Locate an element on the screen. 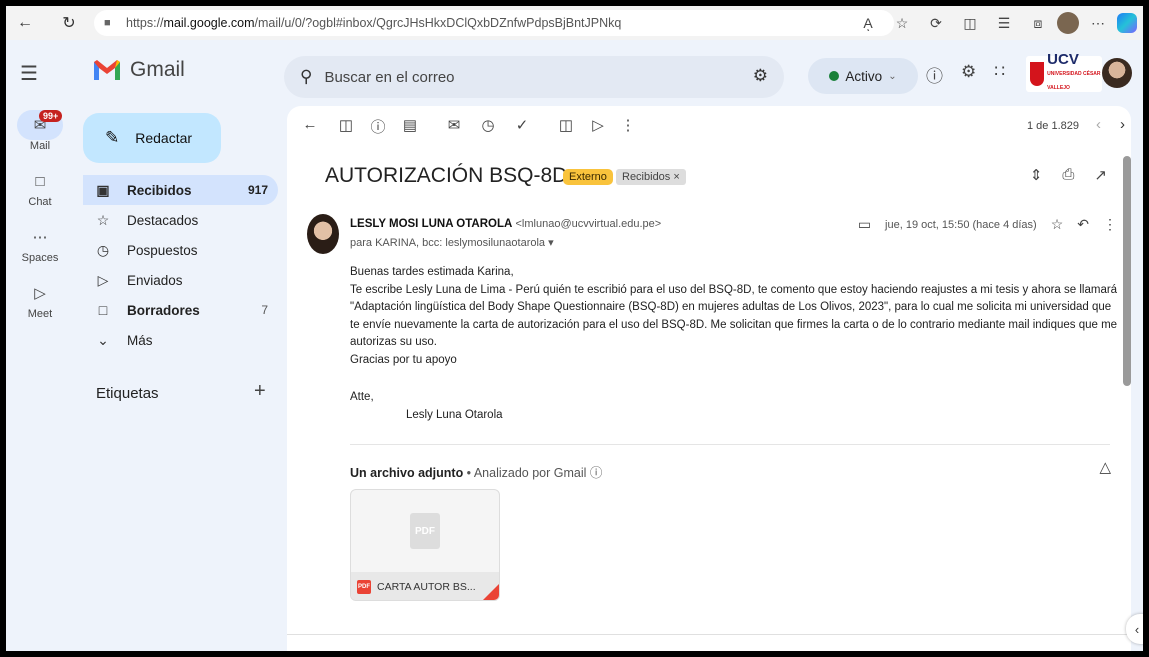  email-subject: AUTORIZACIÓN BSQ-8D is located at coordinates (446, 175).